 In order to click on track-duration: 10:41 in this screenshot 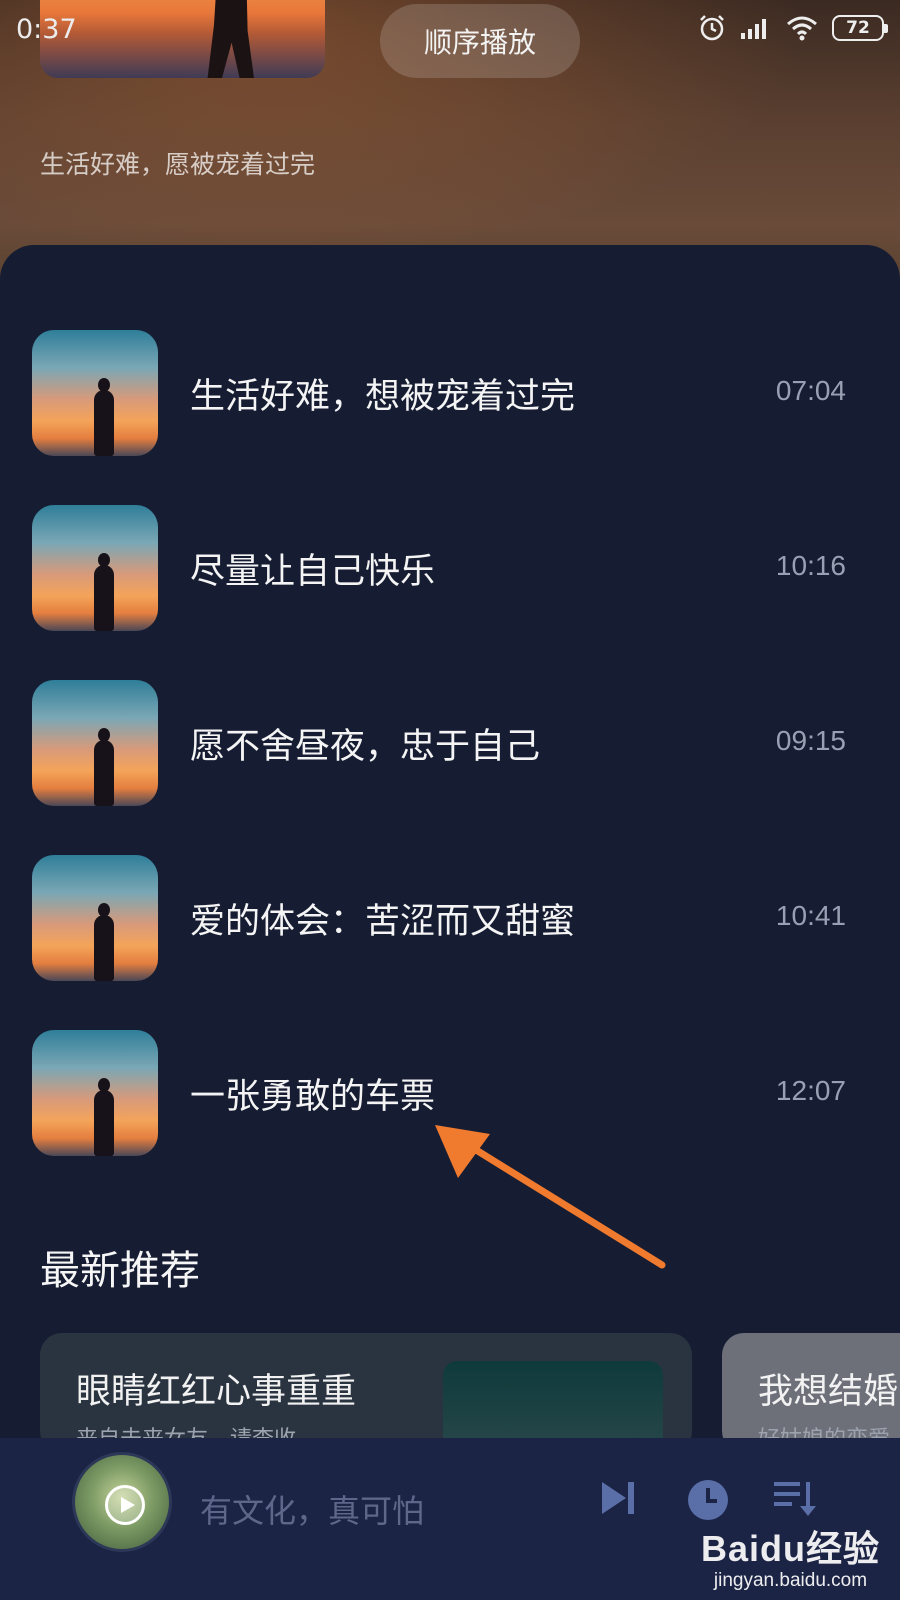, I will do `click(810, 915)`.